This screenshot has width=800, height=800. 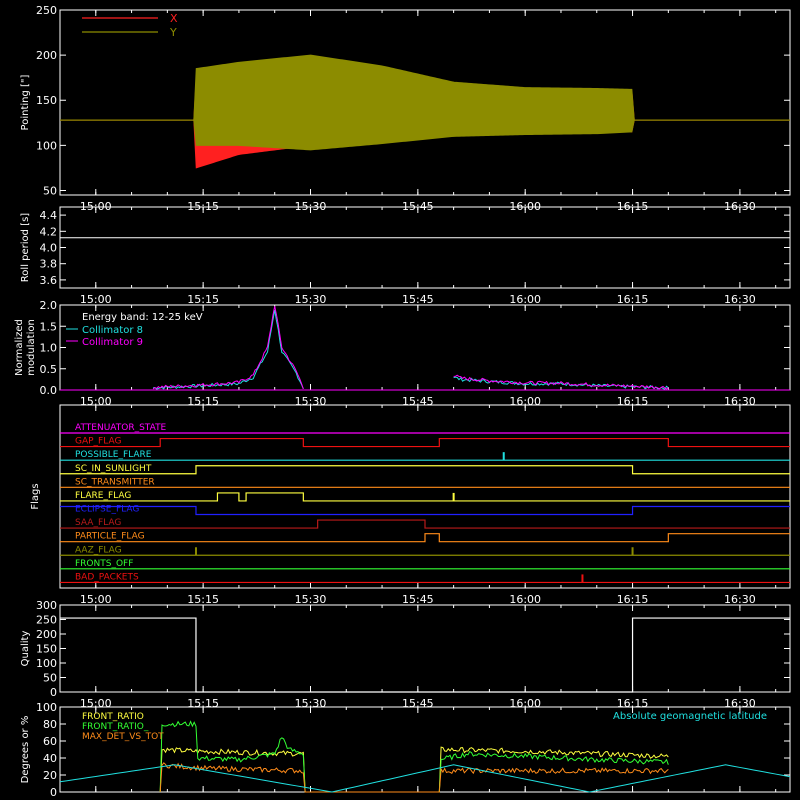 I want to click on flag-label-particle-flag: PARTICLE_FLAG, so click(x=110, y=537).